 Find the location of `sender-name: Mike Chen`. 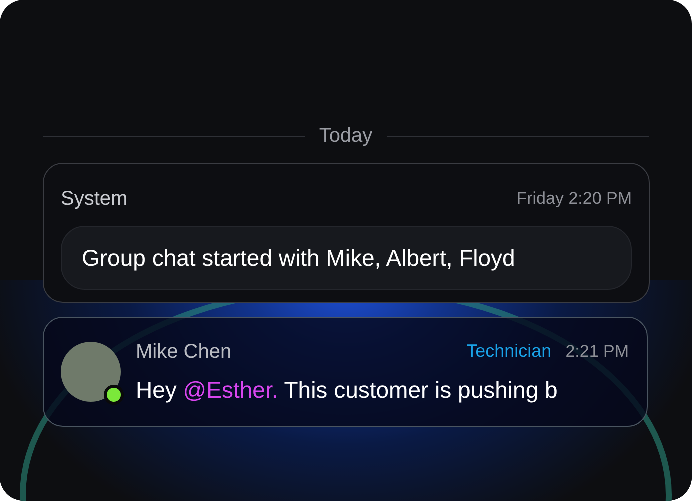

sender-name: Mike Chen is located at coordinates (184, 352).